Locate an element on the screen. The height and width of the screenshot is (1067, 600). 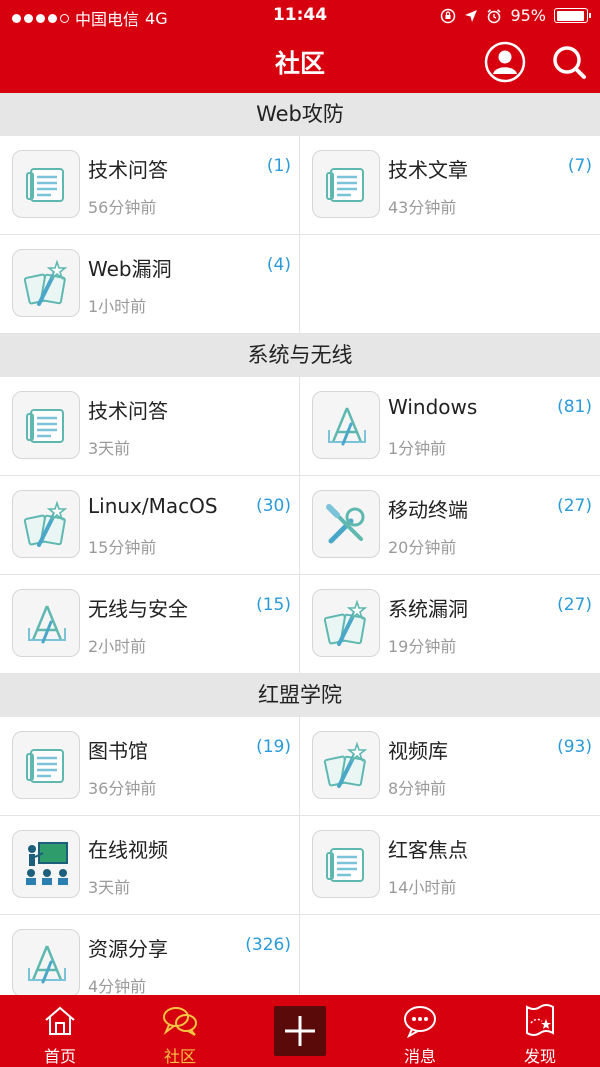
tab-bar: 首页 社区 消息 发现 is located at coordinates (300, 1031).